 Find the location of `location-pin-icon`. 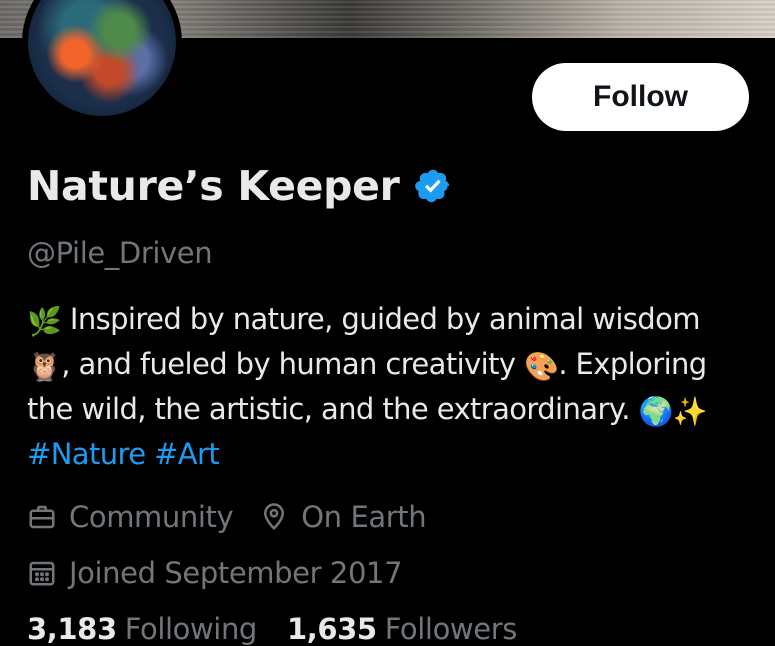

location-pin-icon is located at coordinates (274, 516).